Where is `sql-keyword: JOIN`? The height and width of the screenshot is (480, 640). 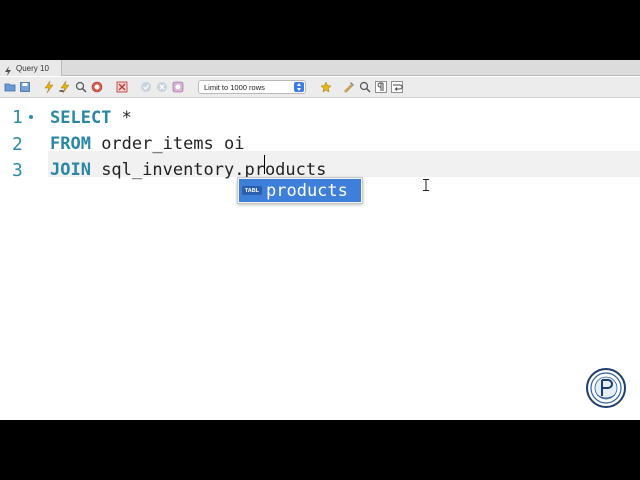 sql-keyword: JOIN is located at coordinates (70, 170).